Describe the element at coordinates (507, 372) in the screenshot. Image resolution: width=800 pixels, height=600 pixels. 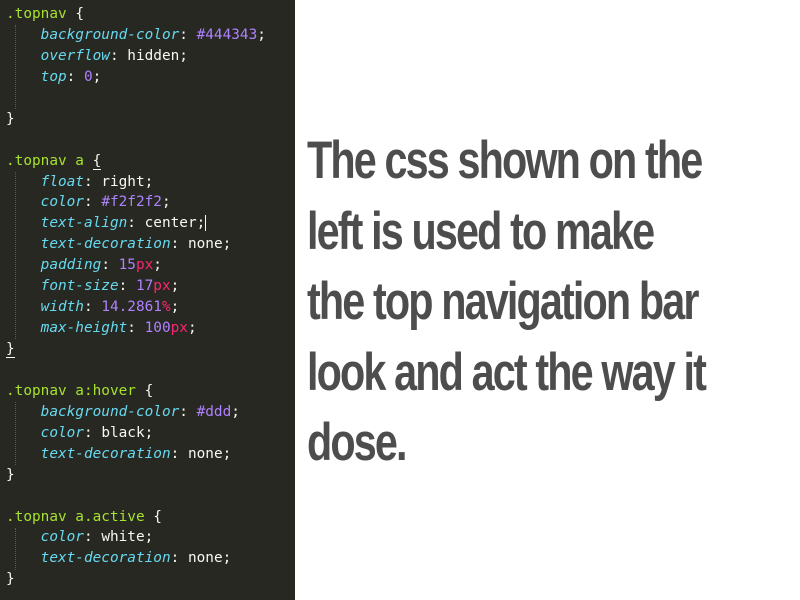
I see `caption-line: look and act the way it` at that location.